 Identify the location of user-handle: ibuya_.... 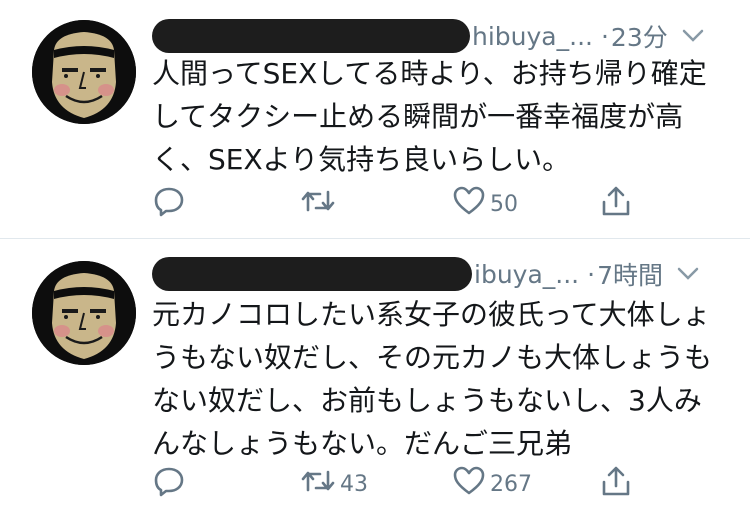
(526, 274).